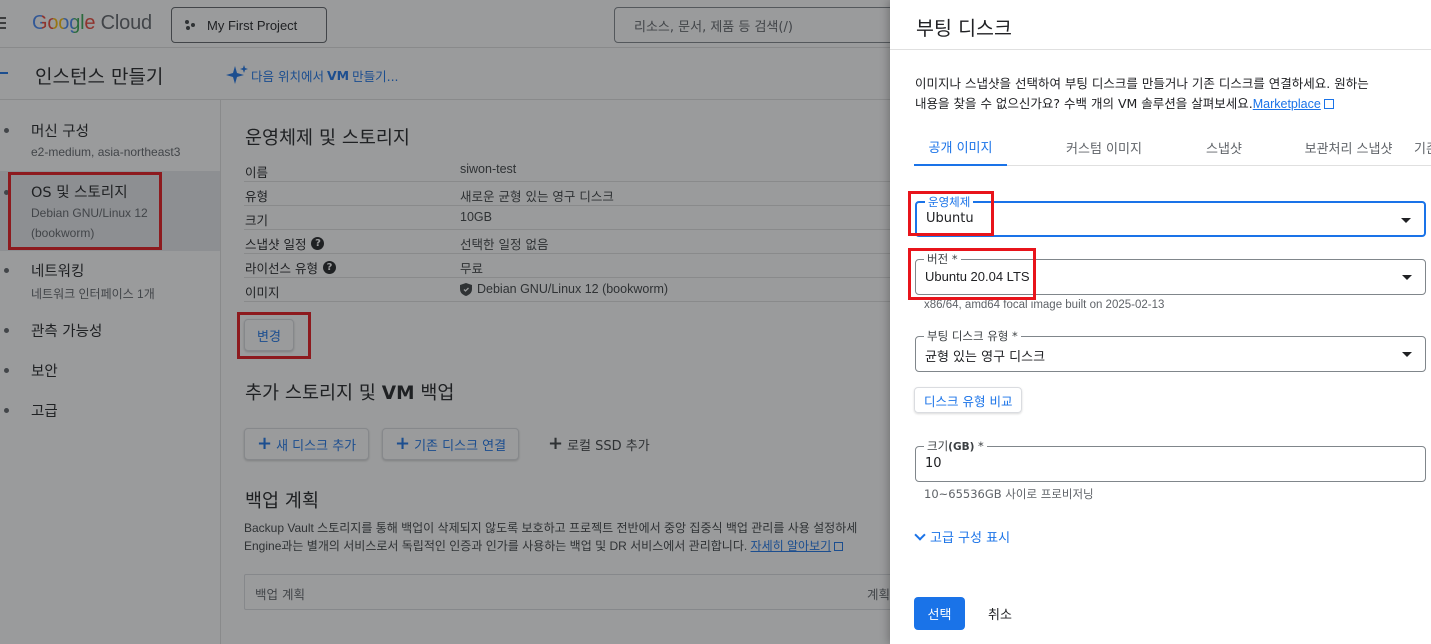  Describe the element at coordinates (985, 357) in the screenshot. I see `disk-type-value: 균형 있는 영구 디스크` at that location.